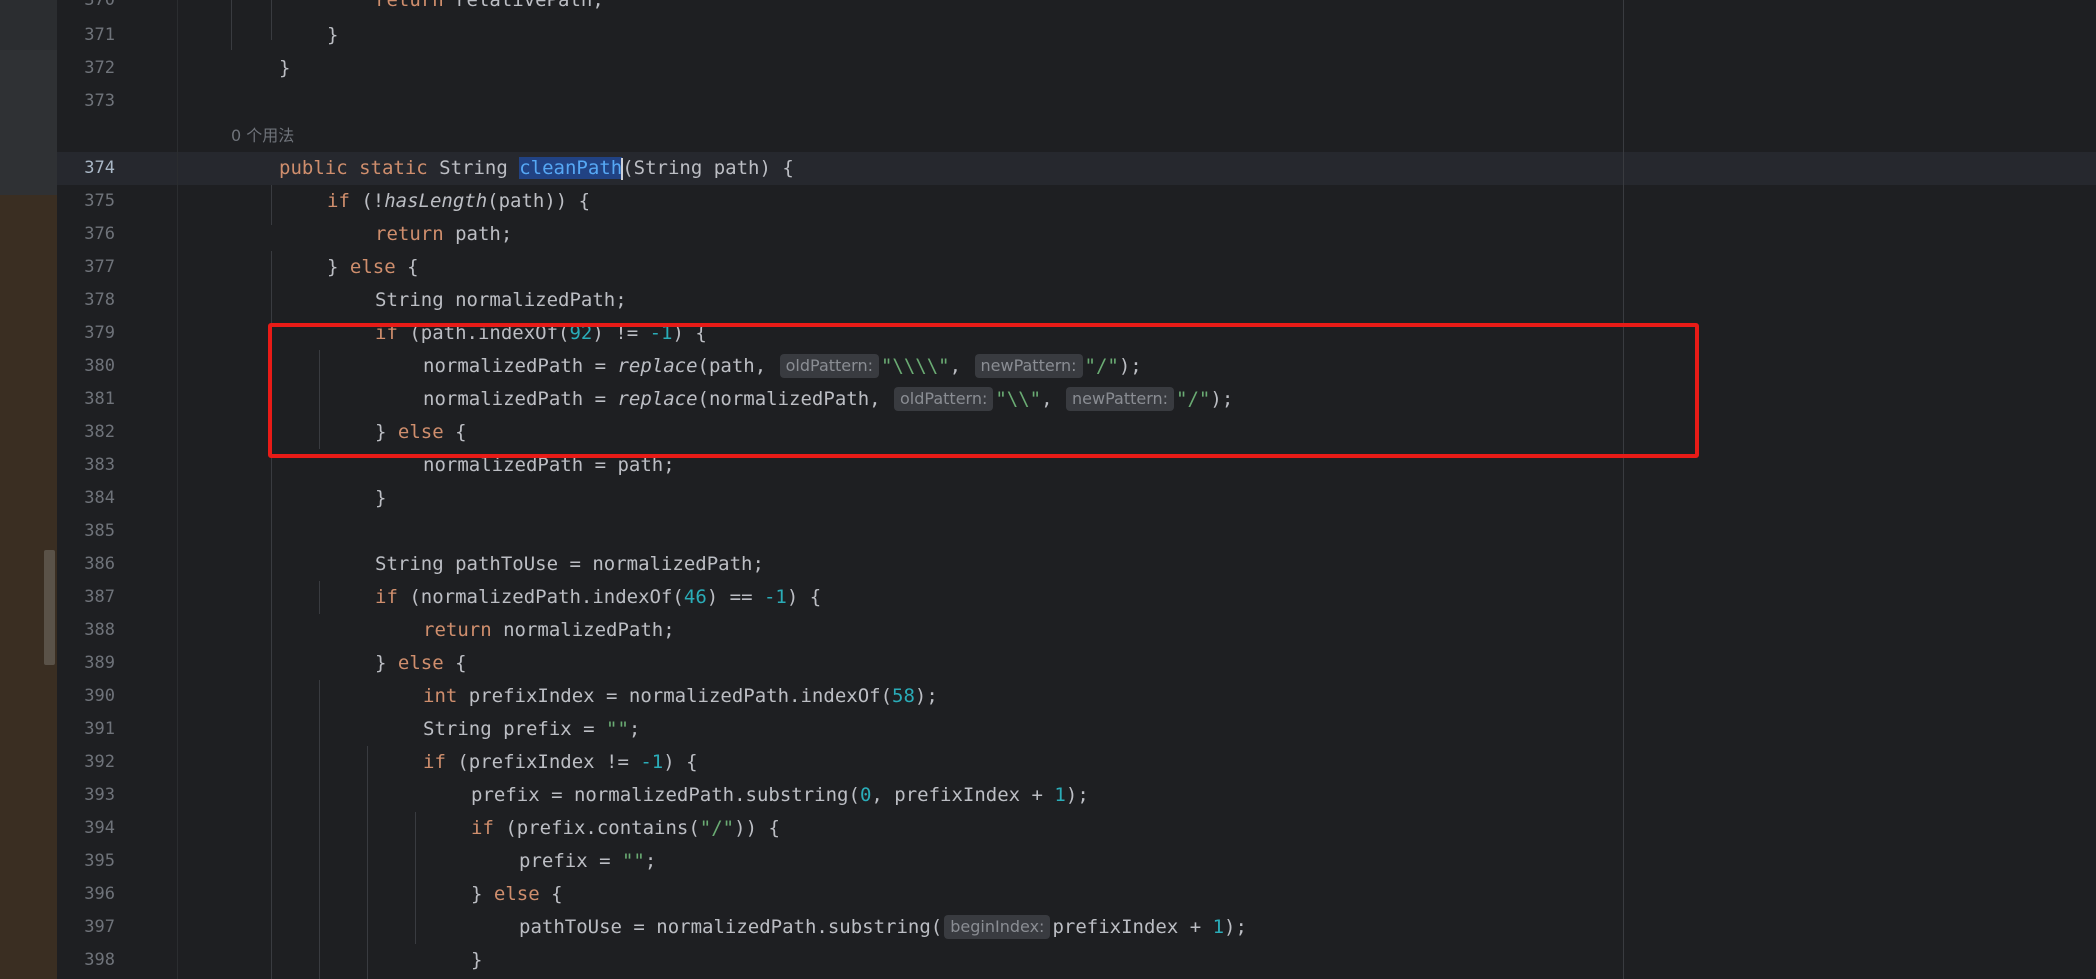 The width and height of the screenshot is (2096, 979). Describe the element at coordinates (86, 696) in the screenshot. I see `line-number: 390` at that location.